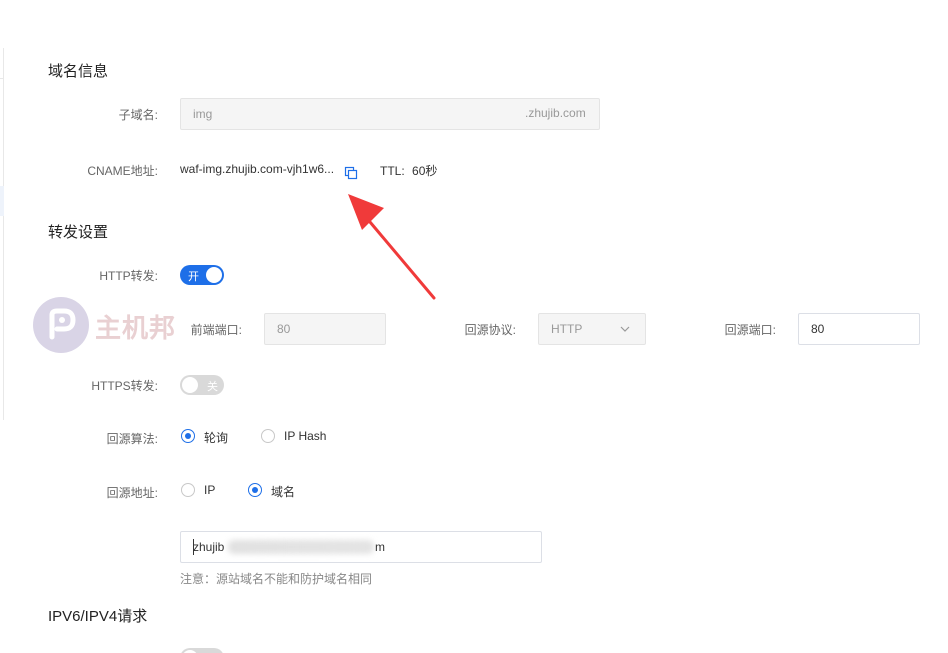 The image size is (948, 653). I want to click on radio-domain, so click(255, 490).